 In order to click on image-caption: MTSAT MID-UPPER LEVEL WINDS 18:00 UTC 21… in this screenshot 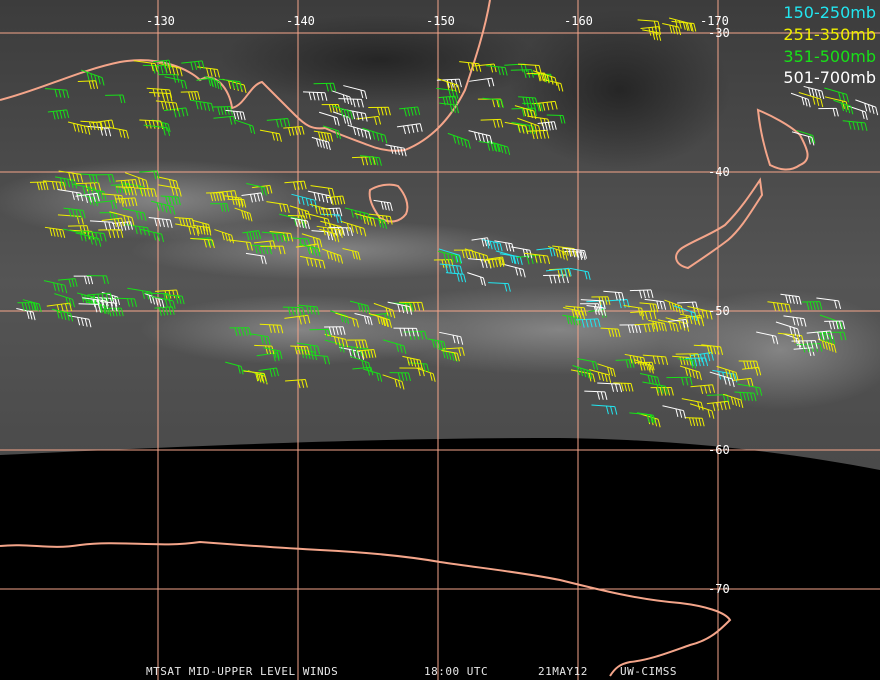, I will do `click(440, 672)`.